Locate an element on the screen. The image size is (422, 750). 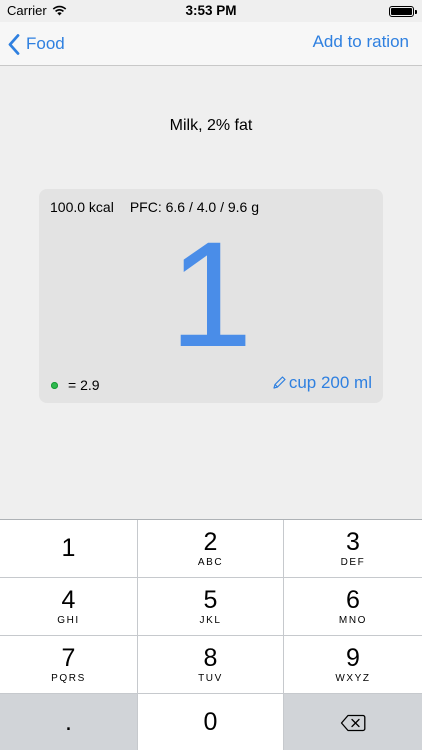
key-digit: 8 is located at coordinates (210, 658).